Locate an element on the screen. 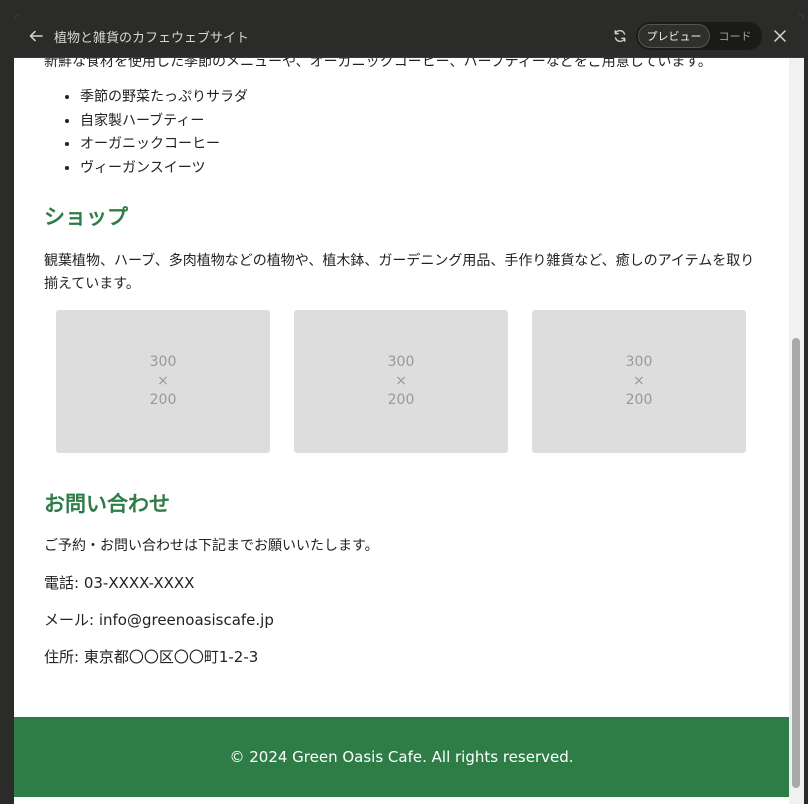  close-icon is located at coordinates (780, 36).